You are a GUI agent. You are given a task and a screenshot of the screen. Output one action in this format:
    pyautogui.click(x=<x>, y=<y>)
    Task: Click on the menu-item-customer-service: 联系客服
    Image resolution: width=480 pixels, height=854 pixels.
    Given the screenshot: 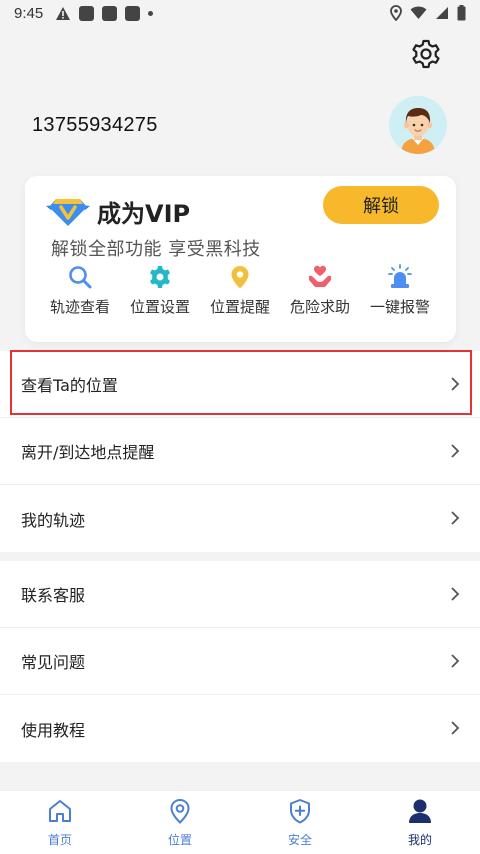 What is the action you would take?
    pyautogui.click(x=240, y=594)
    